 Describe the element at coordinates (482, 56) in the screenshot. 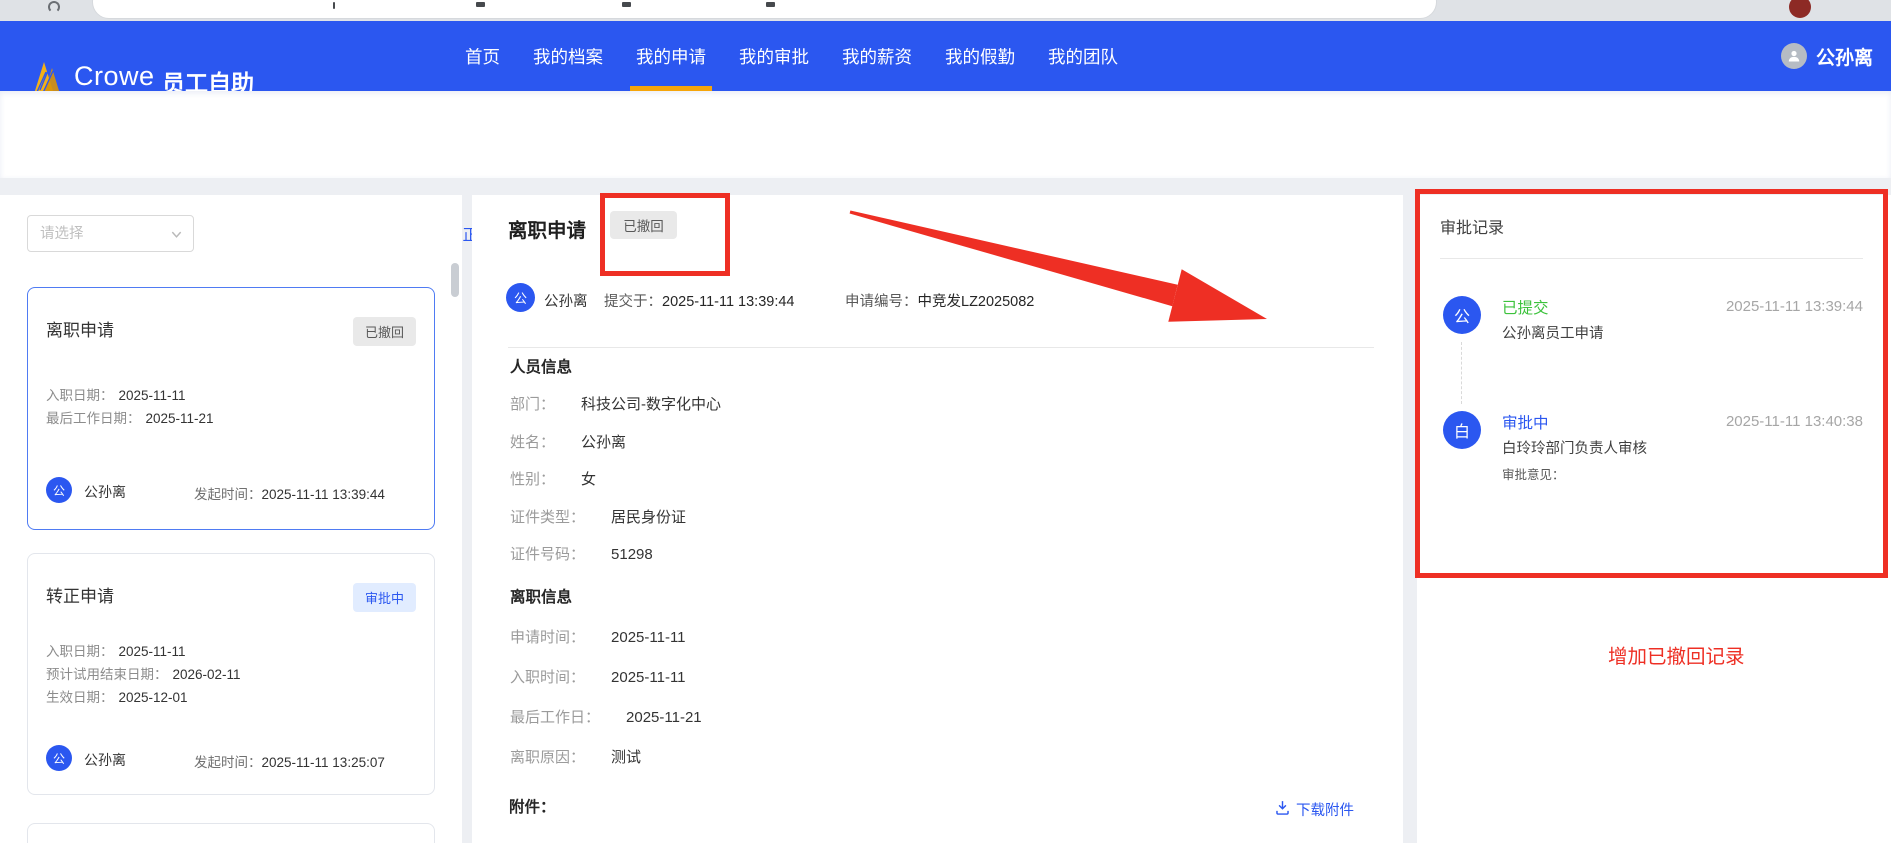

I see `nav-tab-home: 首页` at that location.